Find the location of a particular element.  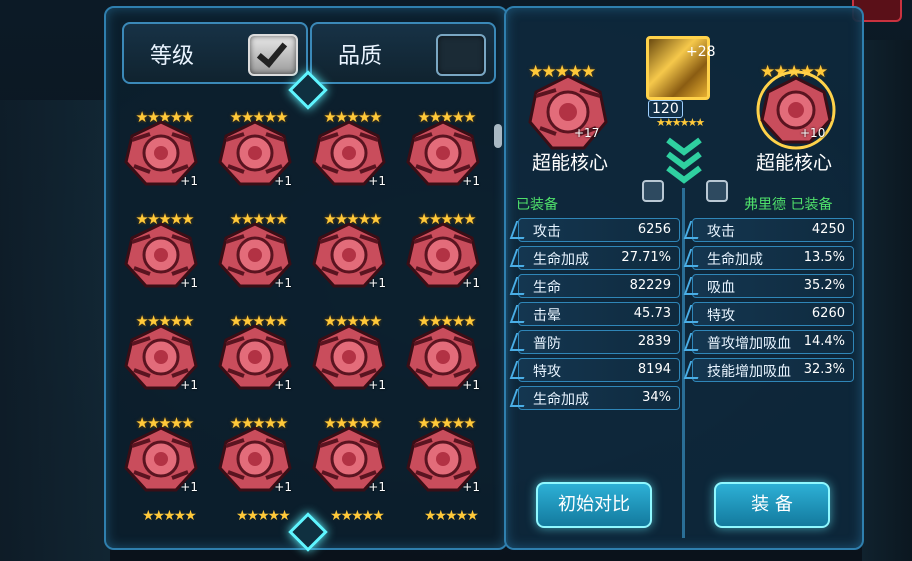

stat-row: 普攻增加吸血 14.4% is located at coordinates (773, 342).